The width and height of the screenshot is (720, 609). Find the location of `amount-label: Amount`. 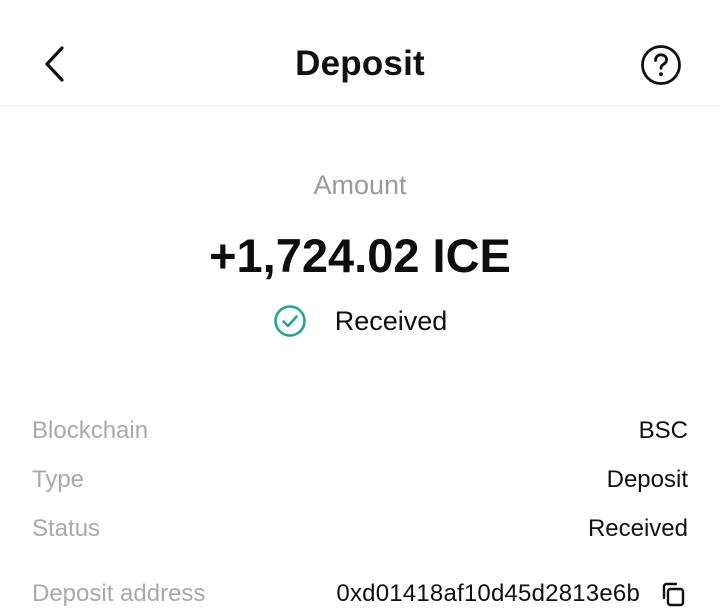

amount-label: Amount is located at coordinates (360, 185).